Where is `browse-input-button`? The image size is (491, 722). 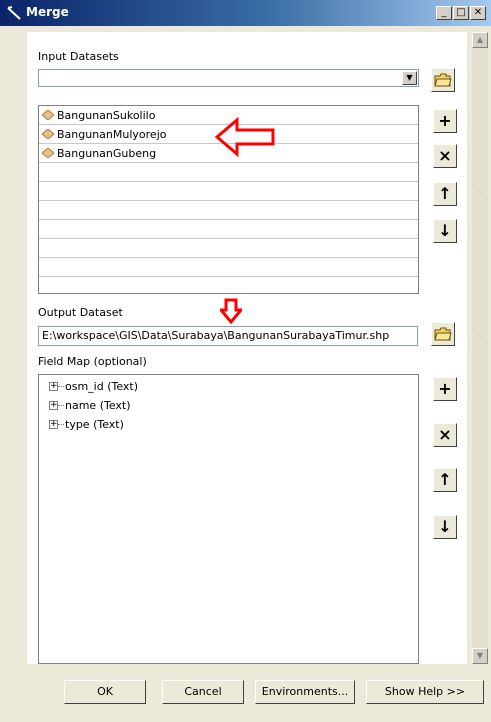 browse-input-button is located at coordinates (443, 80).